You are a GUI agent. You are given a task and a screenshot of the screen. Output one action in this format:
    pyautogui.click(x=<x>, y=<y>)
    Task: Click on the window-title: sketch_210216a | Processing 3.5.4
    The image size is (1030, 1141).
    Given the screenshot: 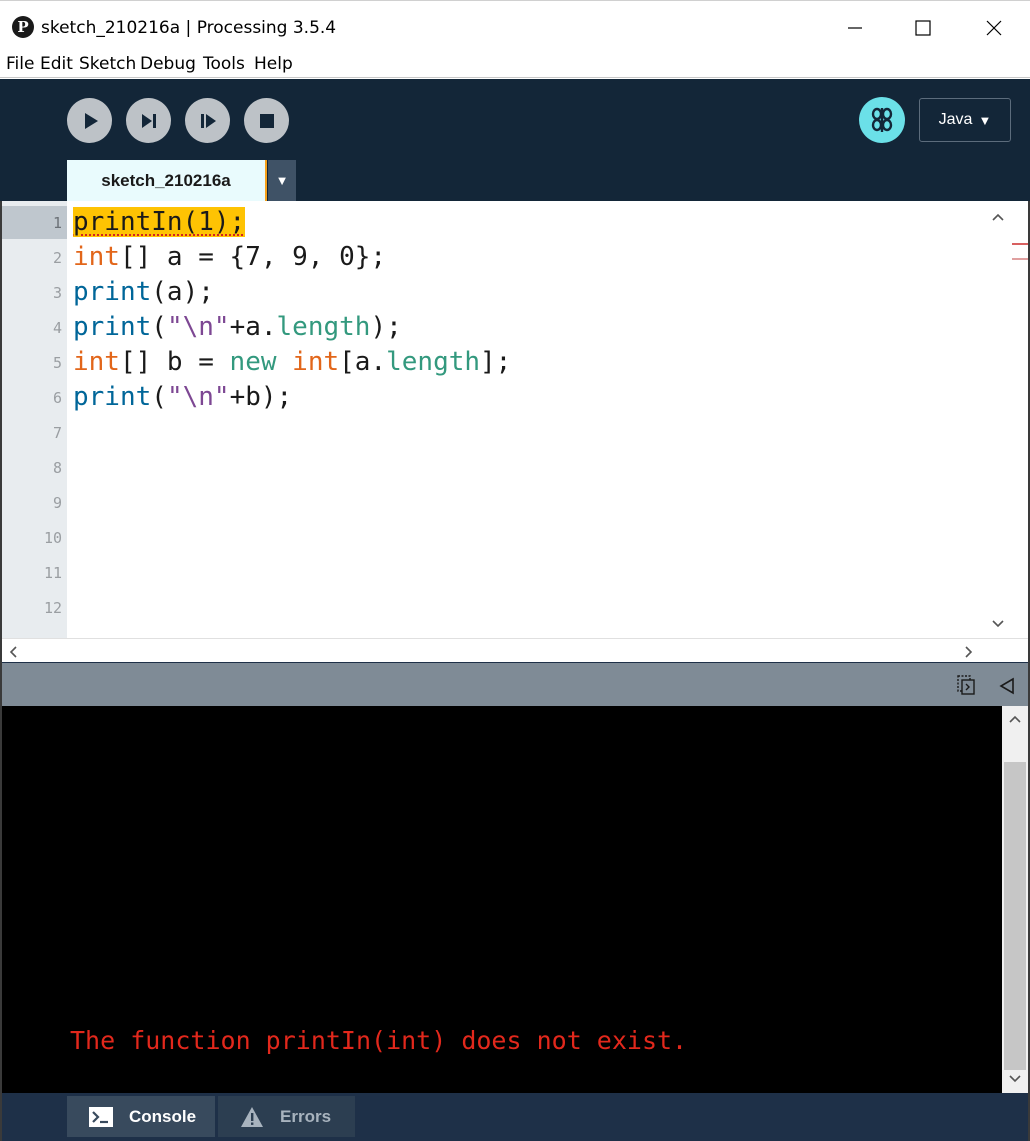 What is the action you would take?
    pyautogui.click(x=189, y=28)
    